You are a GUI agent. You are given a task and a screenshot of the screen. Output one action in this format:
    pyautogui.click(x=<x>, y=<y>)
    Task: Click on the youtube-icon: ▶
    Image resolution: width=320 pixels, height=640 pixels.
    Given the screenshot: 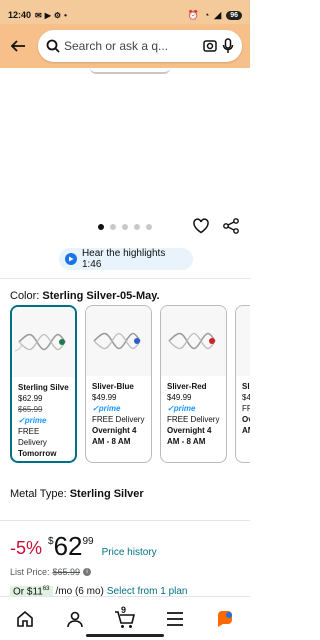 What is the action you would take?
    pyautogui.click(x=47, y=15)
    